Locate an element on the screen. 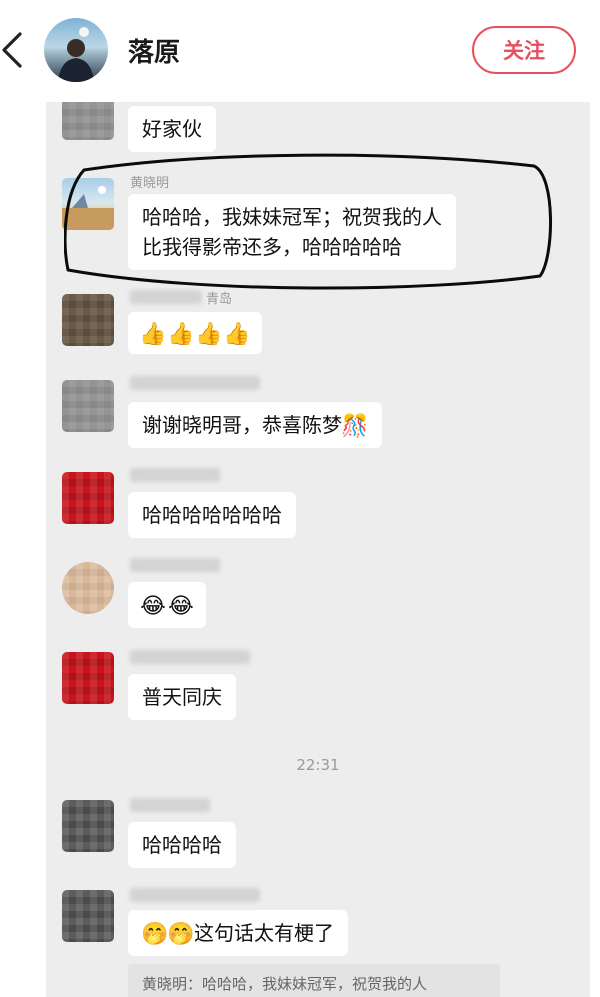 The height and width of the screenshot is (997, 600). message-bubble: 🤭🤭这句话太有梗了 is located at coordinates (238, 933).